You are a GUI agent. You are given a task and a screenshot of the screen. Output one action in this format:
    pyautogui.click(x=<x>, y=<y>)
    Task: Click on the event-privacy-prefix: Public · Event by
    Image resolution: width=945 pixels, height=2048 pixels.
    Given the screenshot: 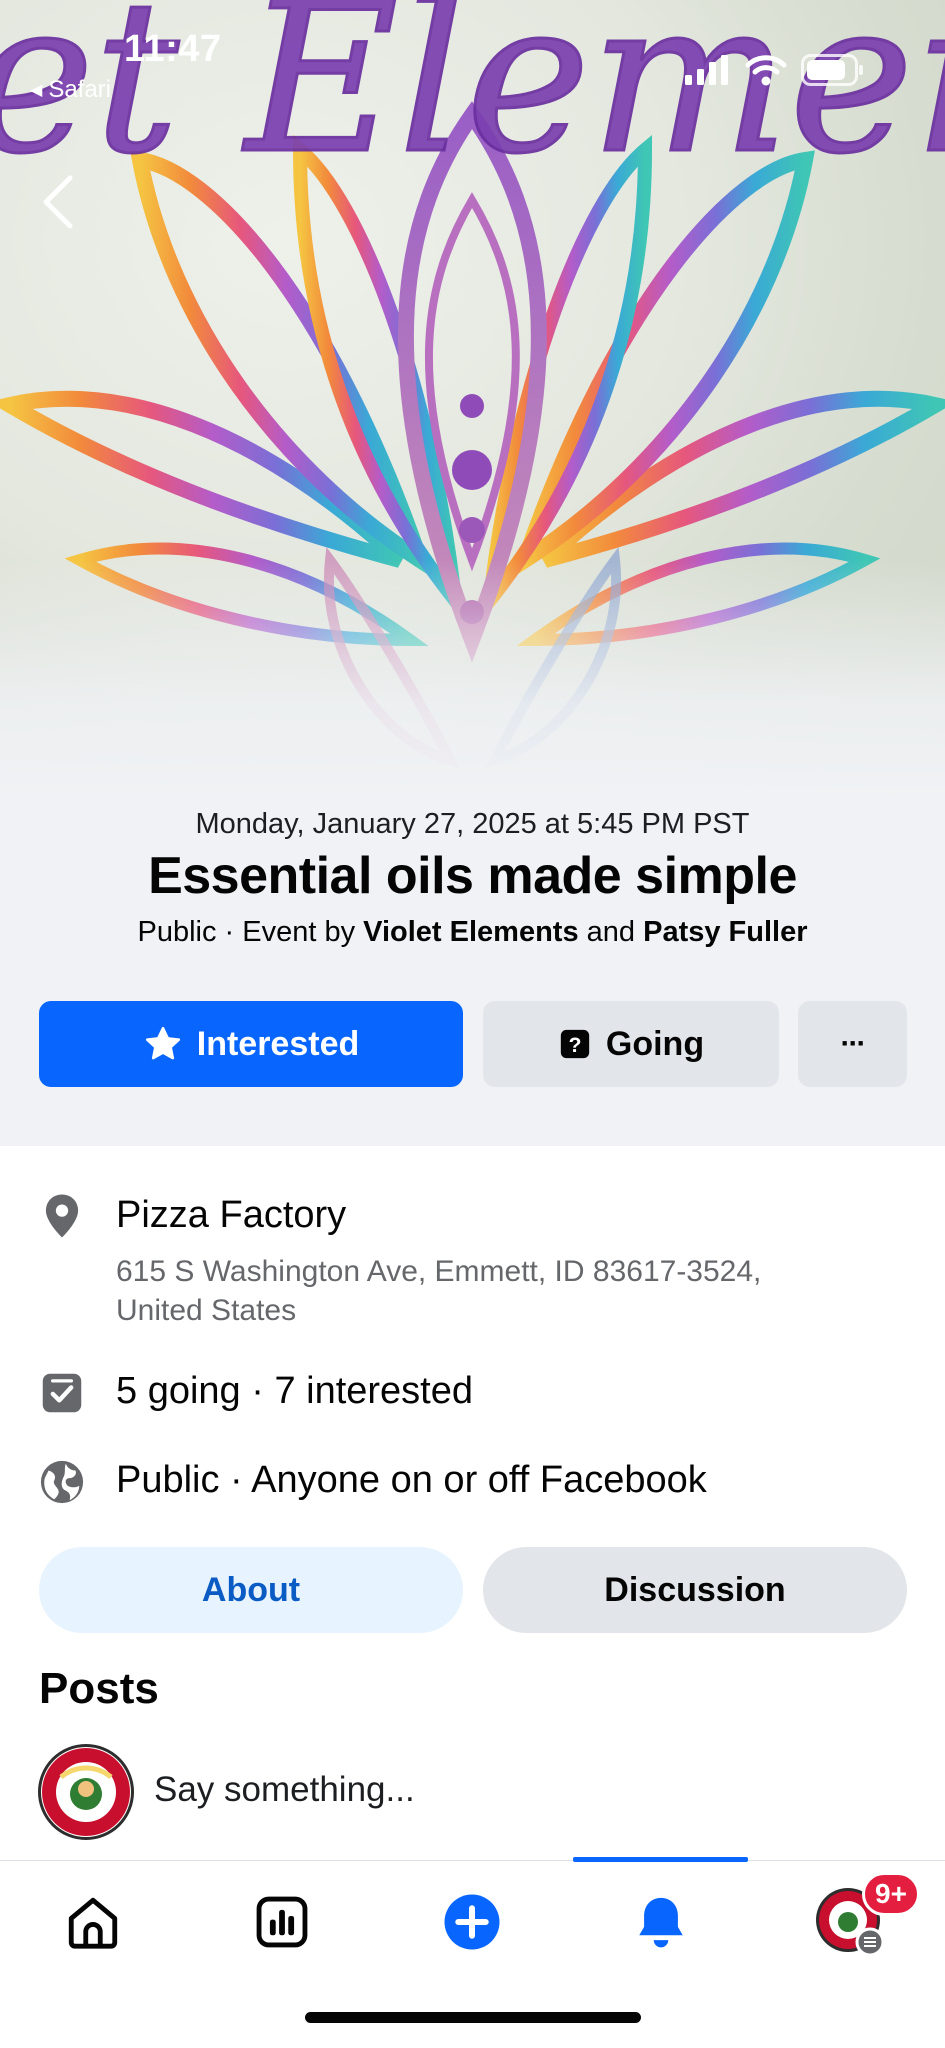 What is the action you would take?
    pyautogui.click(x=246, y=932)
    